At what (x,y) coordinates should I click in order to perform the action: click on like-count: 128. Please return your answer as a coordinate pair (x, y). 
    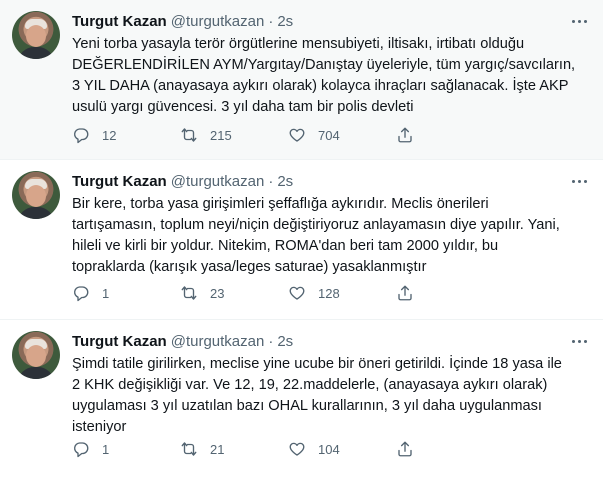
    Looking at the image, I should click on (329, 293).